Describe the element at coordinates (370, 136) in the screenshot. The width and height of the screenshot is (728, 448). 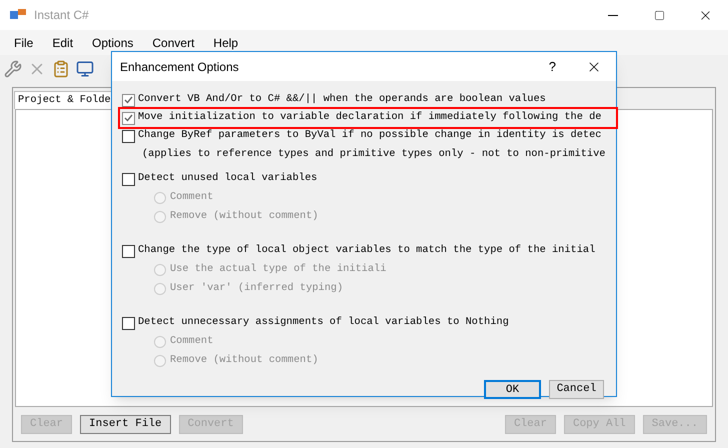
I see `option-label: Change ByRef parameters to ByVal if no possible change in identity is detec` at that location.